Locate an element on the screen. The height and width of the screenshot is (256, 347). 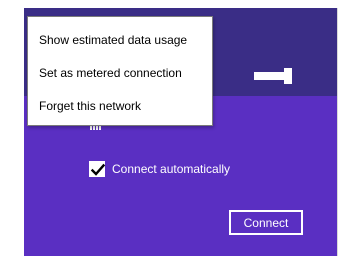
right-edge-border is located at coordinates (342, 128).